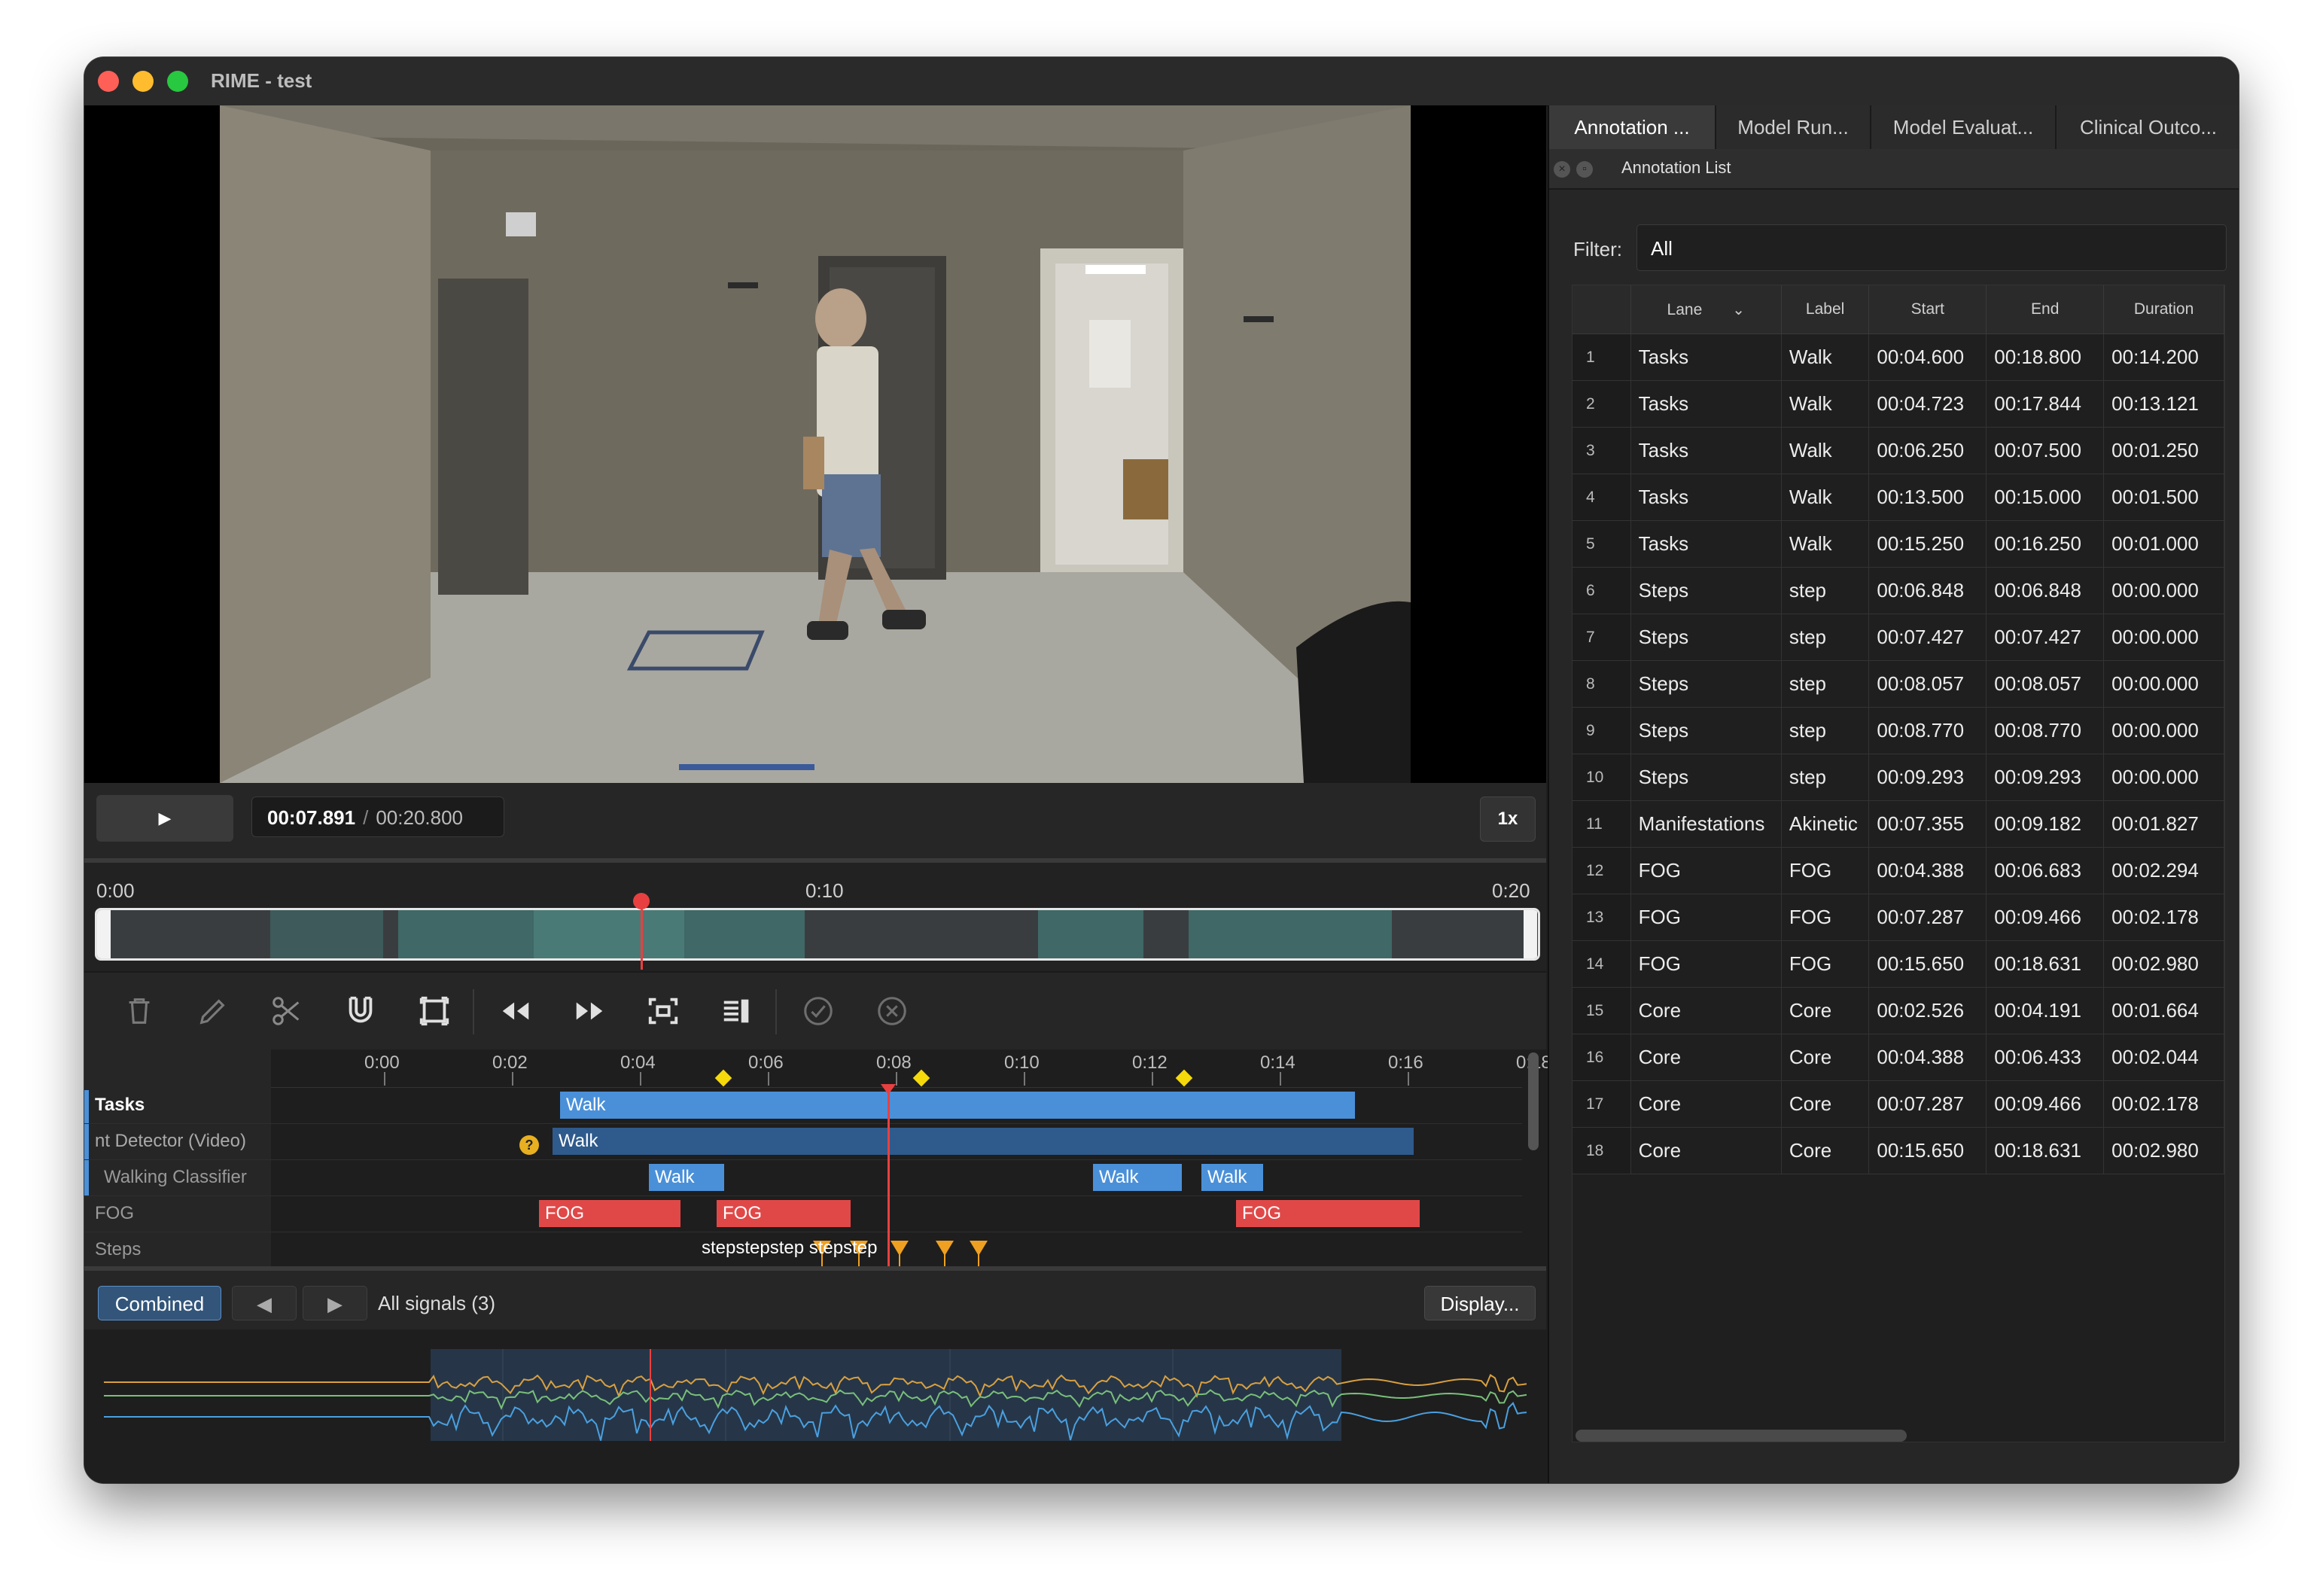 The width and height of the screenshot is (2323, 1596). I want to click on table-cell: 00:01.827, so click(2163, 824).